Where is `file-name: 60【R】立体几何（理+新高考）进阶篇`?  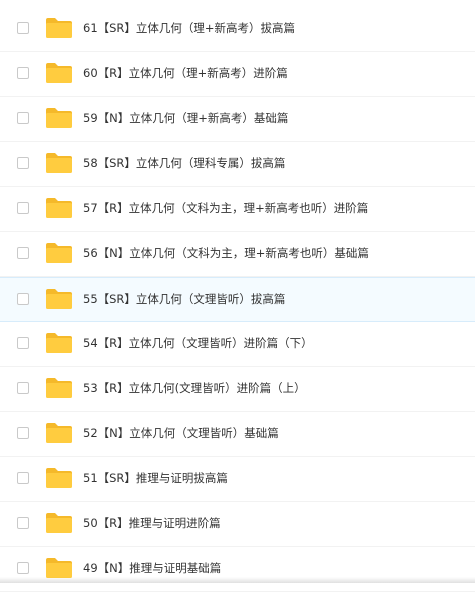
file-name: 60【R】立体几何（理+新高考）进阶篇 is located at coordinates (185, 73).